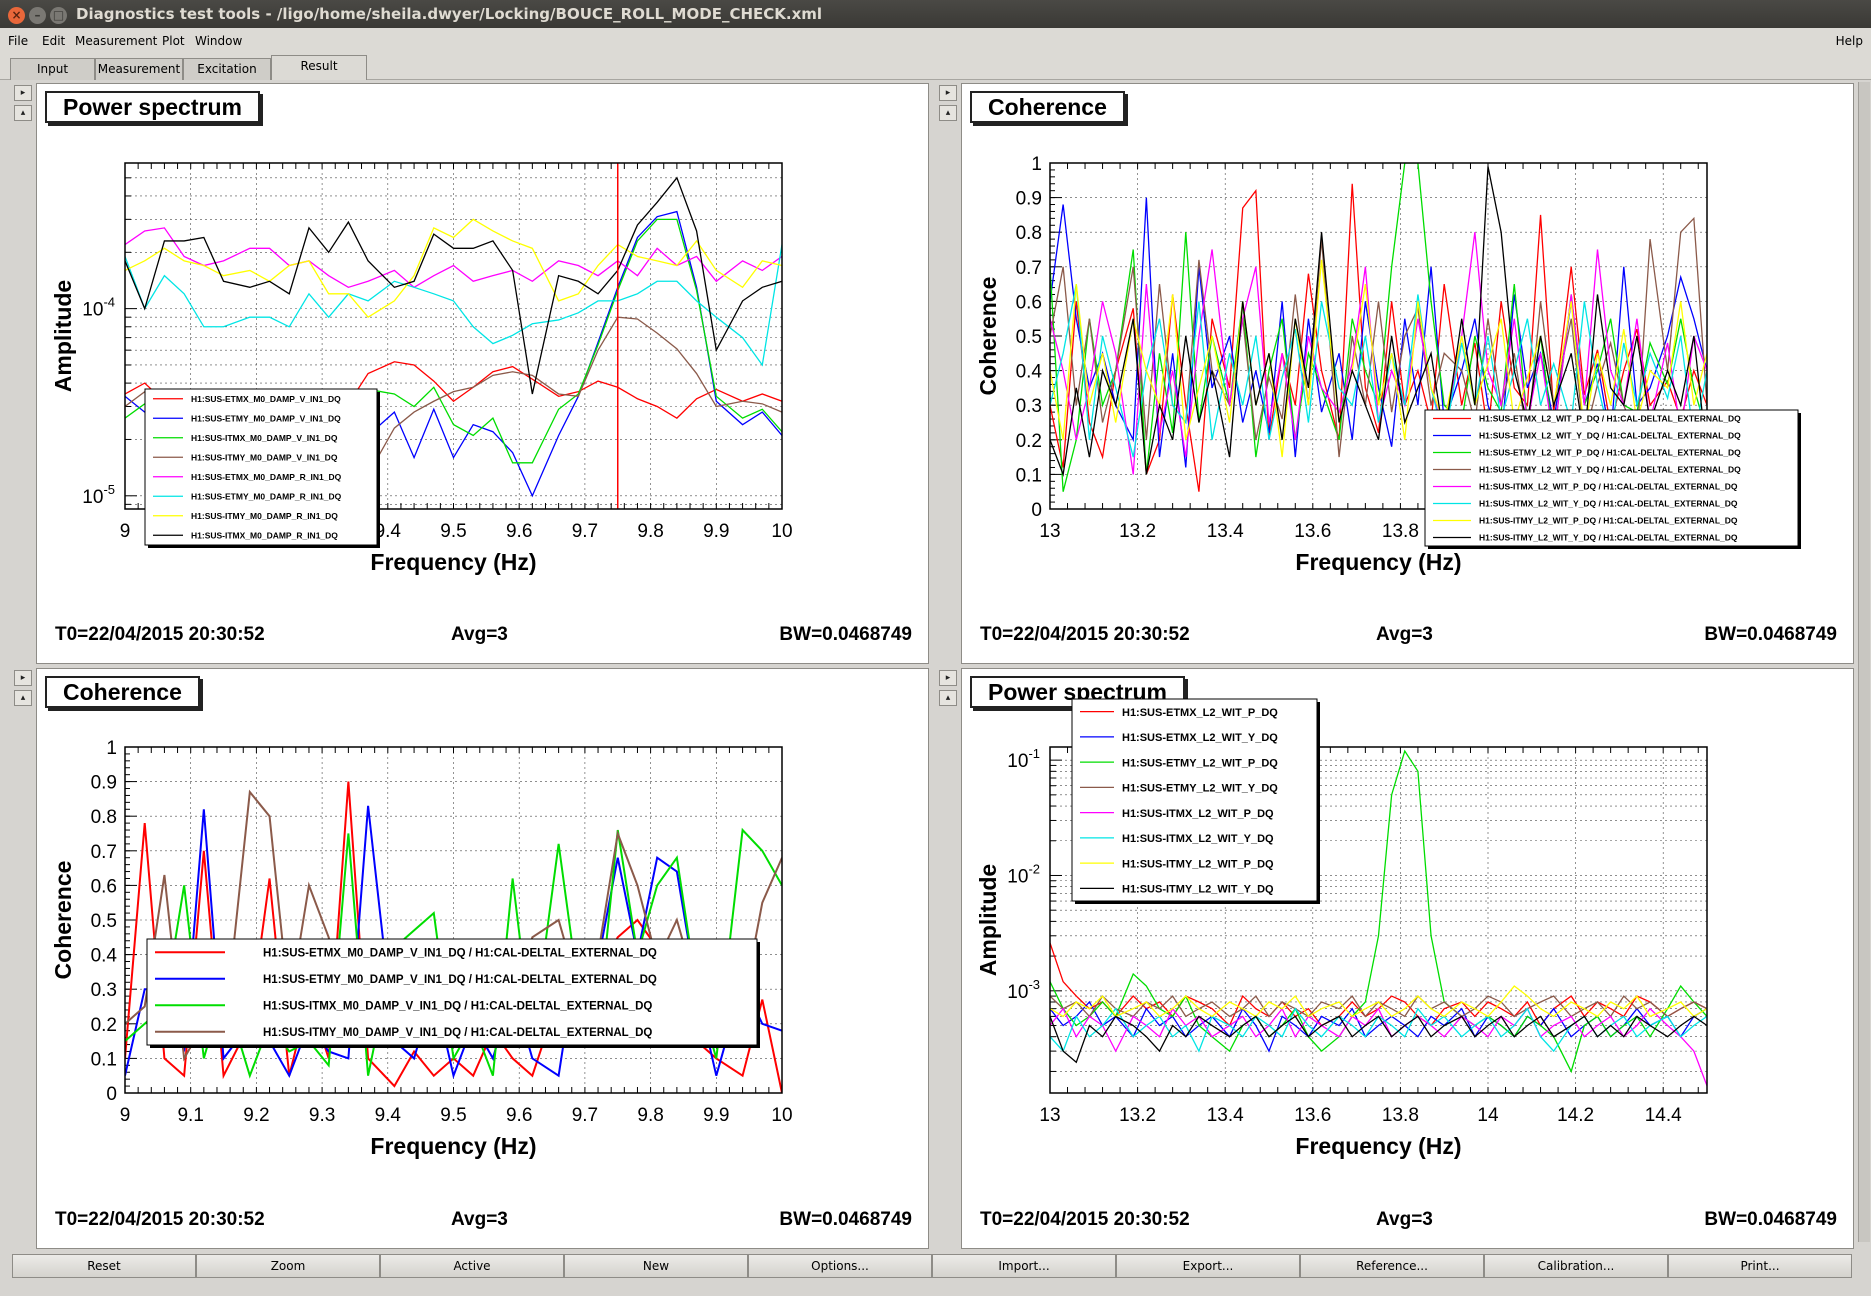  I want to click on x-tick-label: 9, so click(125, 1115).